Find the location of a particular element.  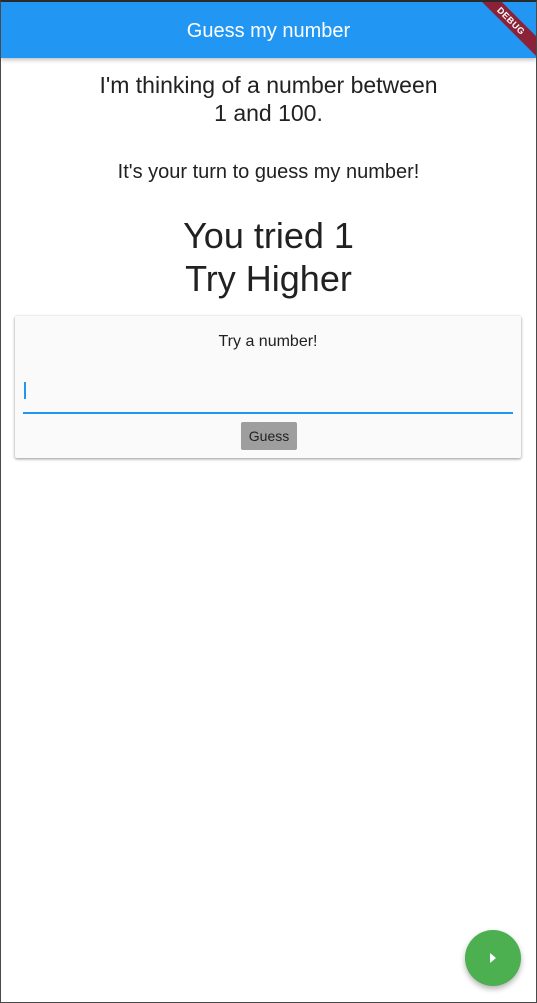

guess-card-title: Try a number! is located at coordinates (268, 341).